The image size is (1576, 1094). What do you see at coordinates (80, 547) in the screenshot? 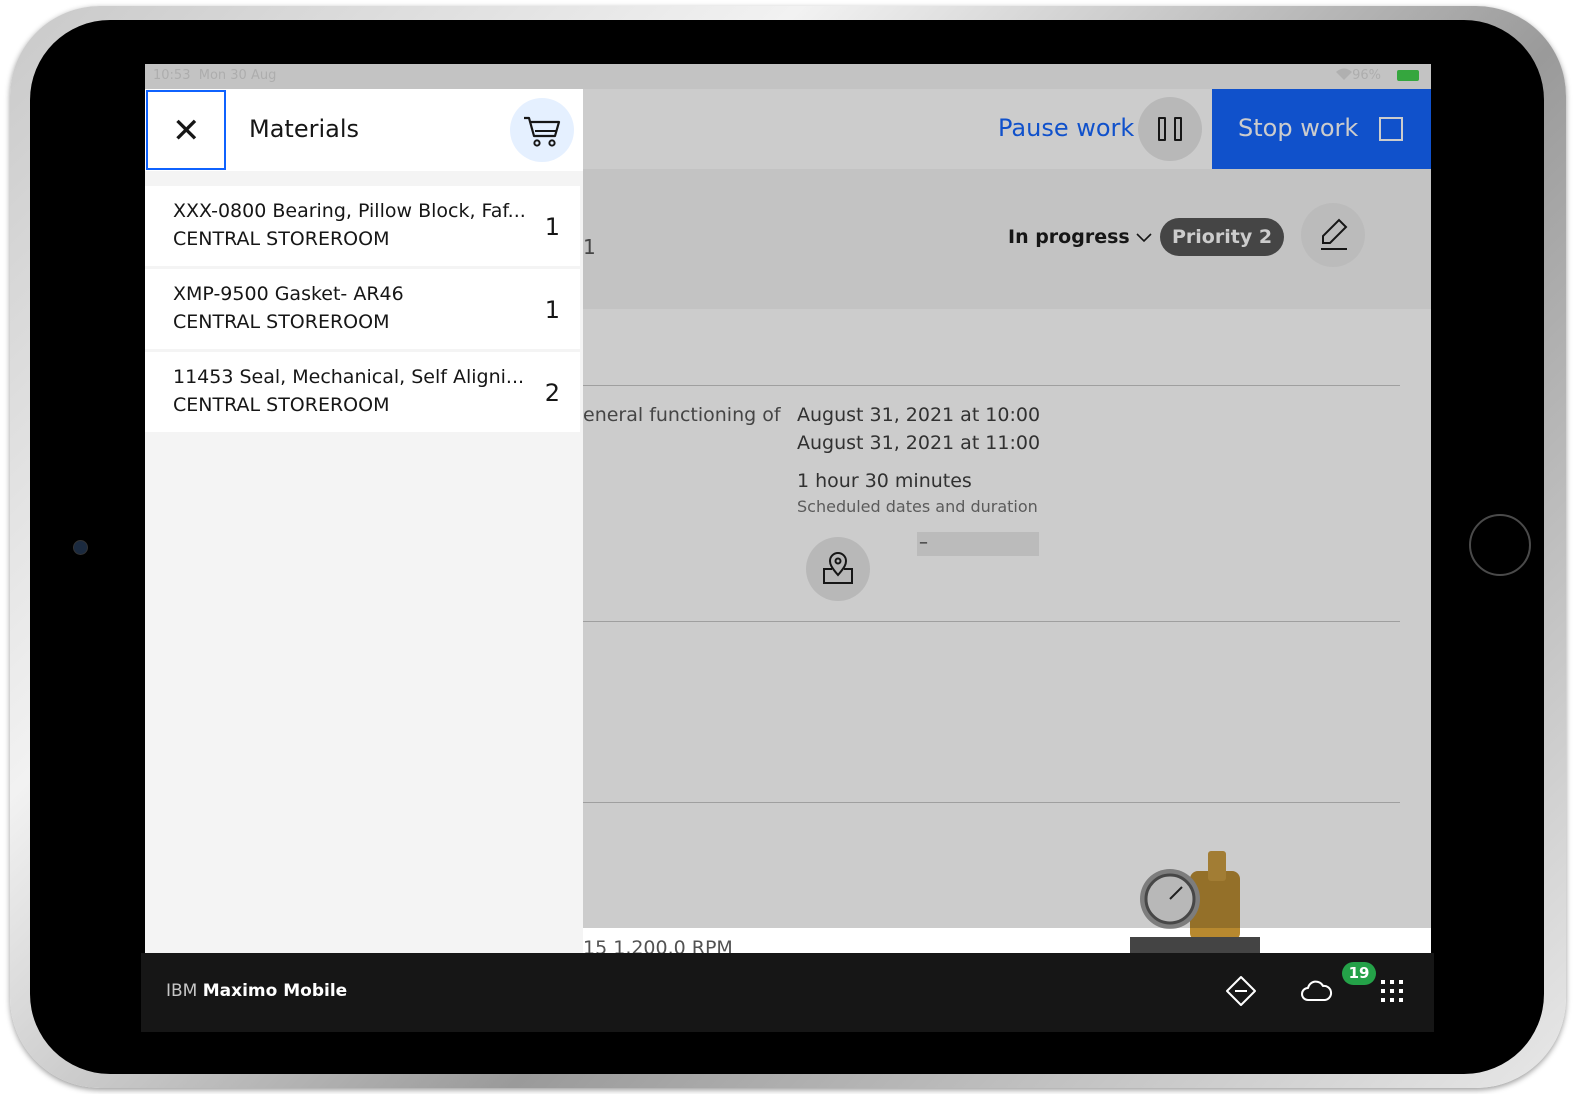
I see `front-camera` at bounding box center [80, 547].